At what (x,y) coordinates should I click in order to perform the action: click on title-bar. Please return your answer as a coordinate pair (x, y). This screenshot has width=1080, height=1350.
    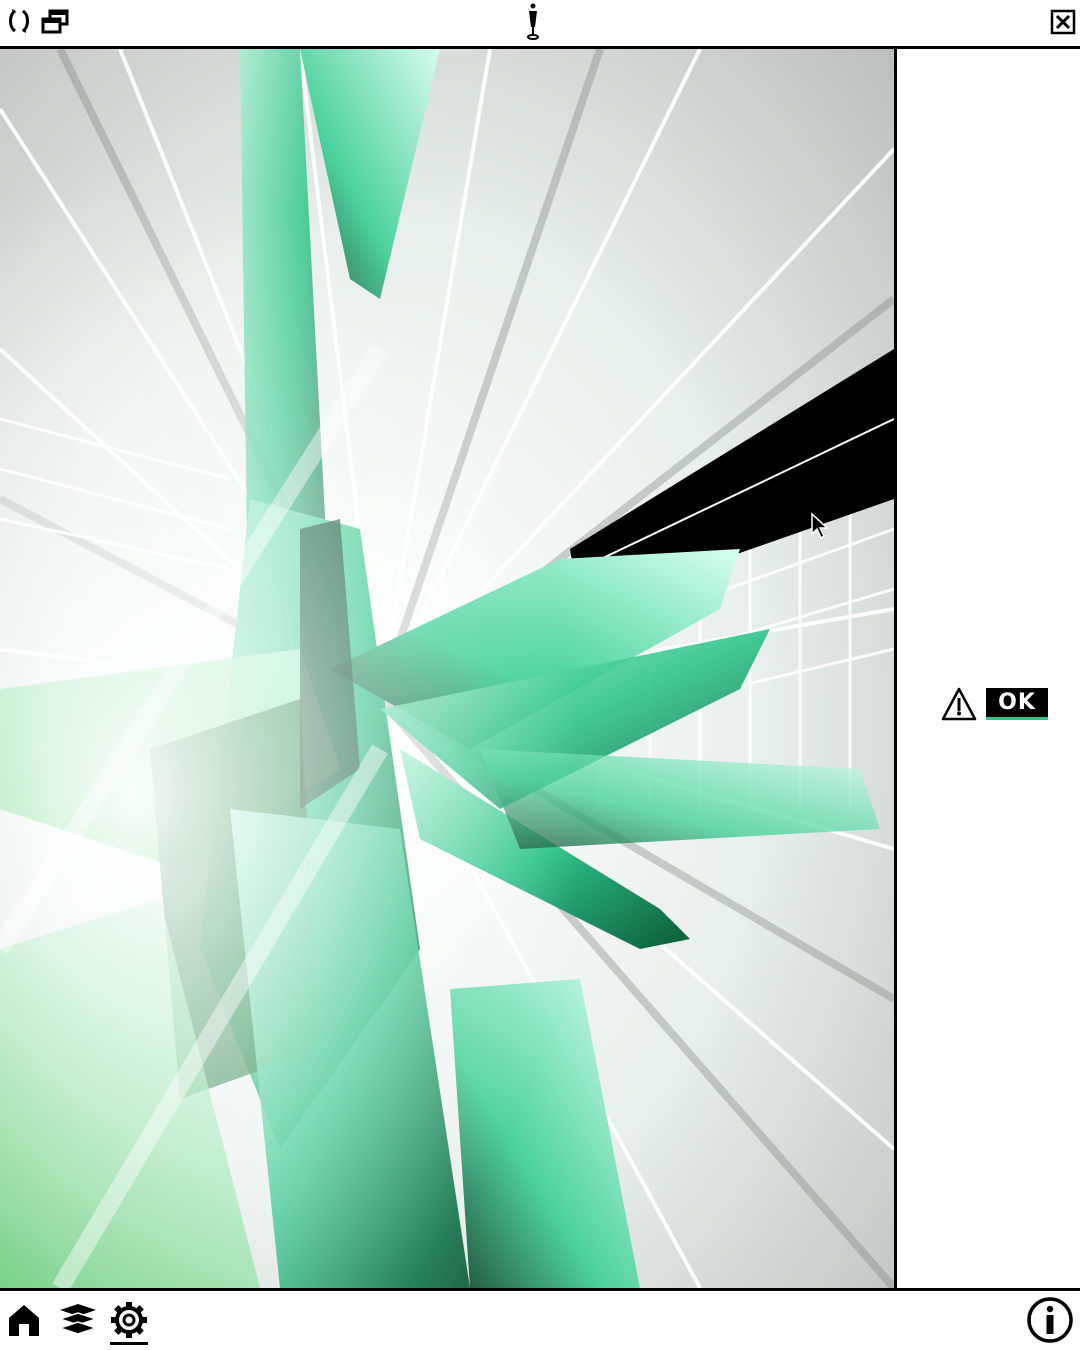
    Looking at the image, I should click on (540, 24).